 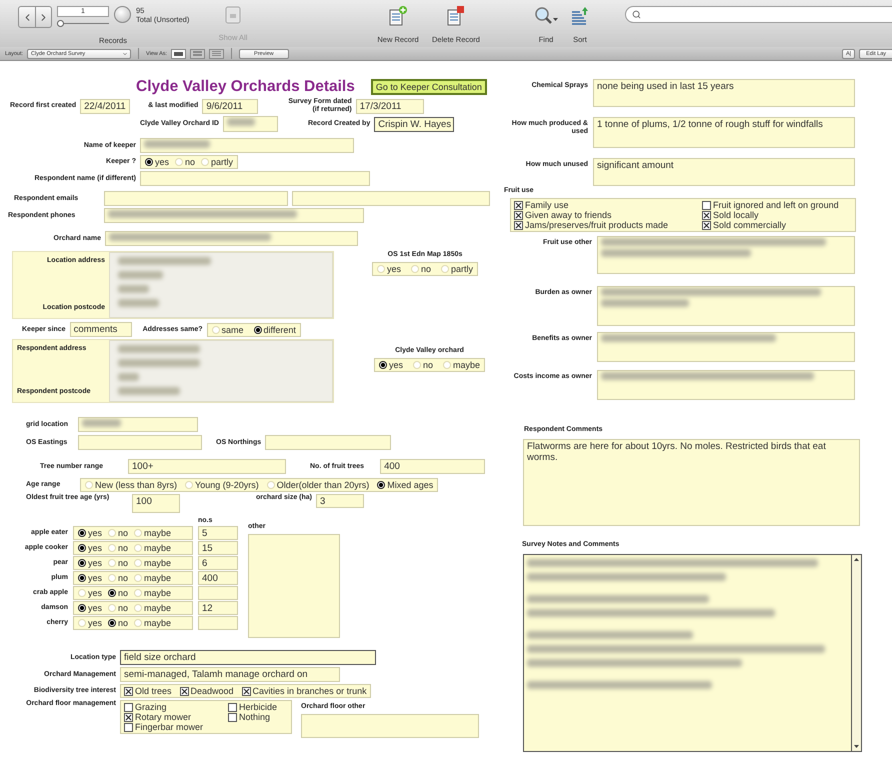 What do you see at coordinates (414, 124) in the screenshot?
I see `input-field: Crispin W. Hayes` at bounding box center [414, 124].